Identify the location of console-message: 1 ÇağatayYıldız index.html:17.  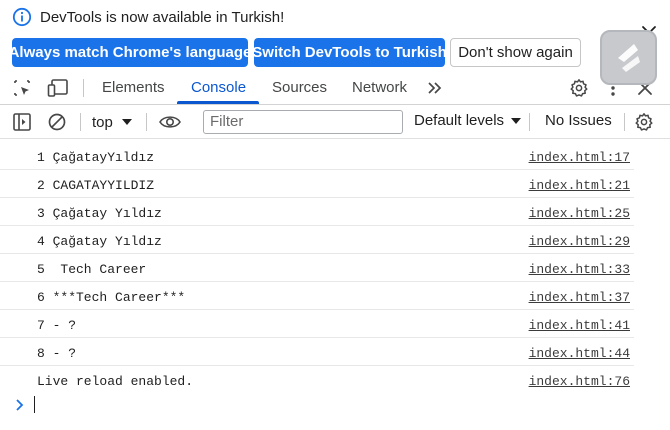
(317, 156).